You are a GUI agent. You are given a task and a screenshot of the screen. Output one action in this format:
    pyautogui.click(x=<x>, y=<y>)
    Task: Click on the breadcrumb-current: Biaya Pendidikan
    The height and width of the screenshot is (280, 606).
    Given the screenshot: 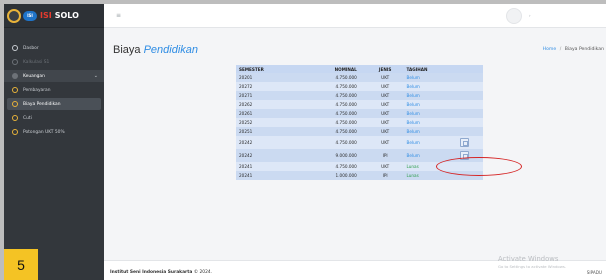 What is the action you would take?
    pyautogui.click(x=584, y=49)
    